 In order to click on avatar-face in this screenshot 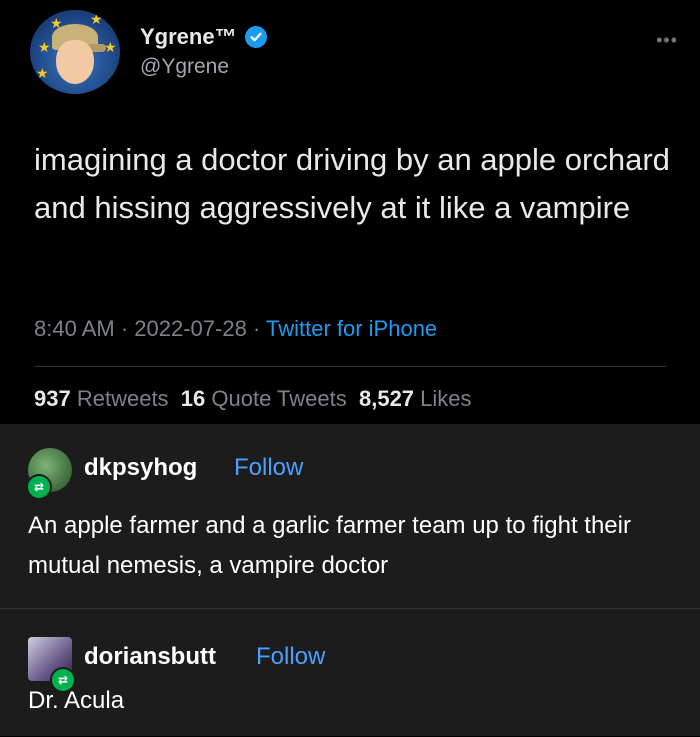, I will do `click(75, 62)`.